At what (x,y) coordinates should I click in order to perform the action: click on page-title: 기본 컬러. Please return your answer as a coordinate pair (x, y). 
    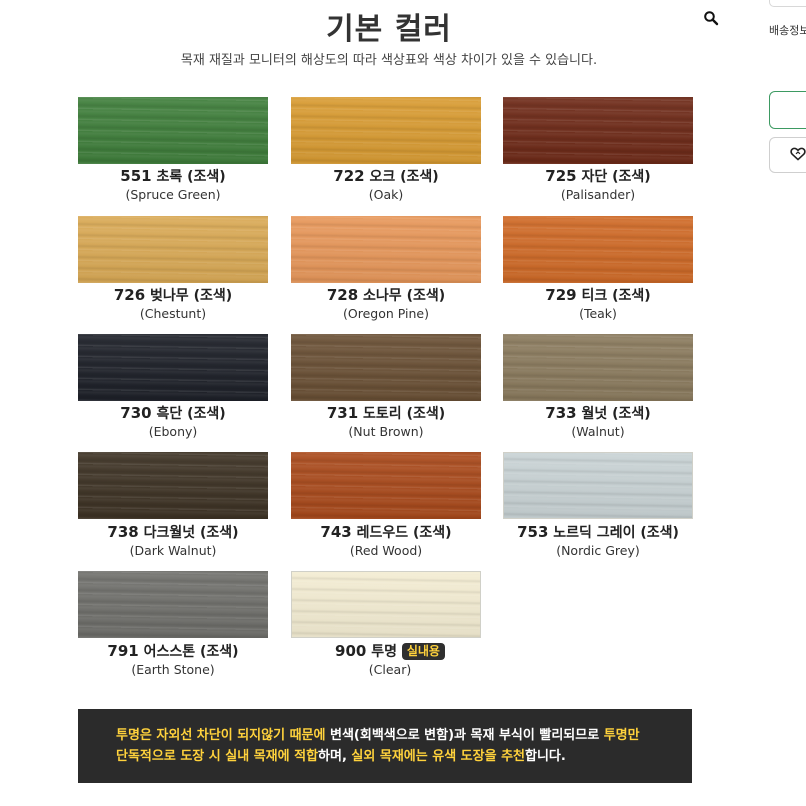
    Looking at the image, I should click on (389, 29).